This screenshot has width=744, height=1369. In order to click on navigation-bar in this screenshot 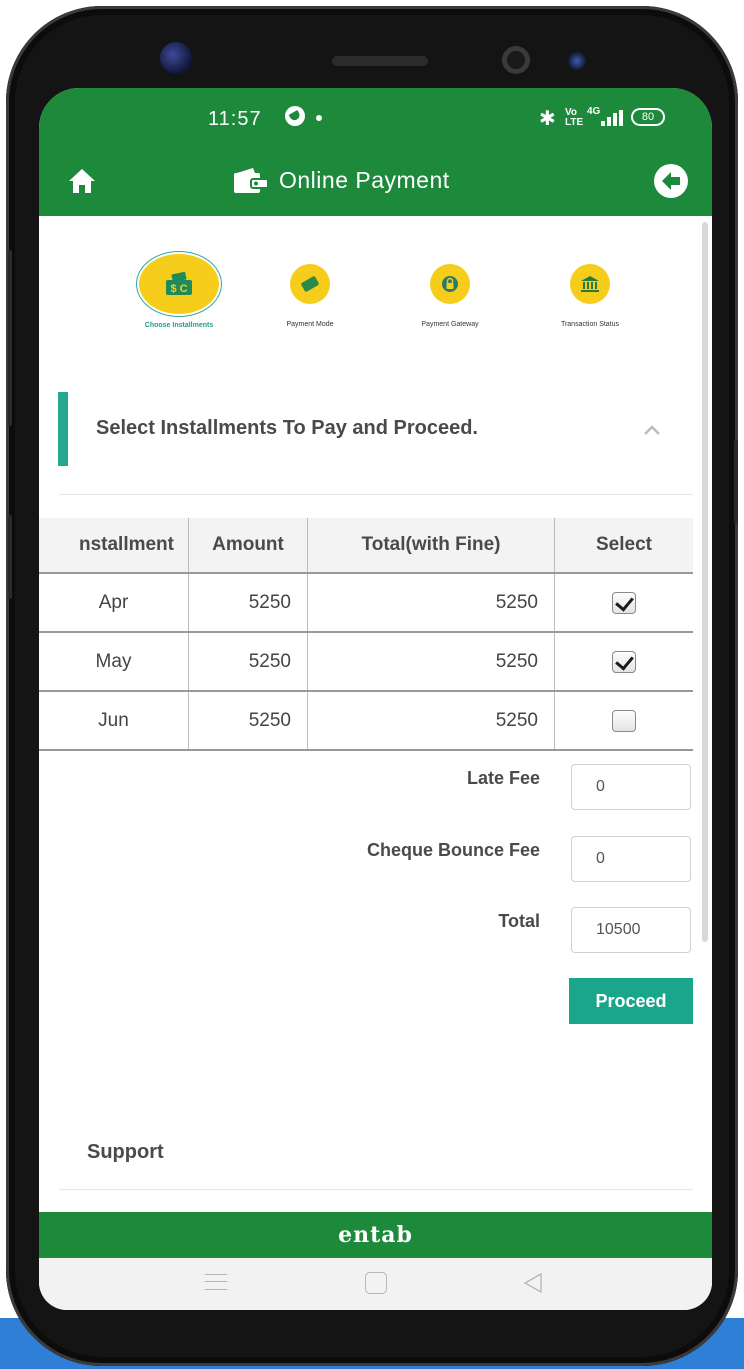, I will do `click(375, 1284)`.